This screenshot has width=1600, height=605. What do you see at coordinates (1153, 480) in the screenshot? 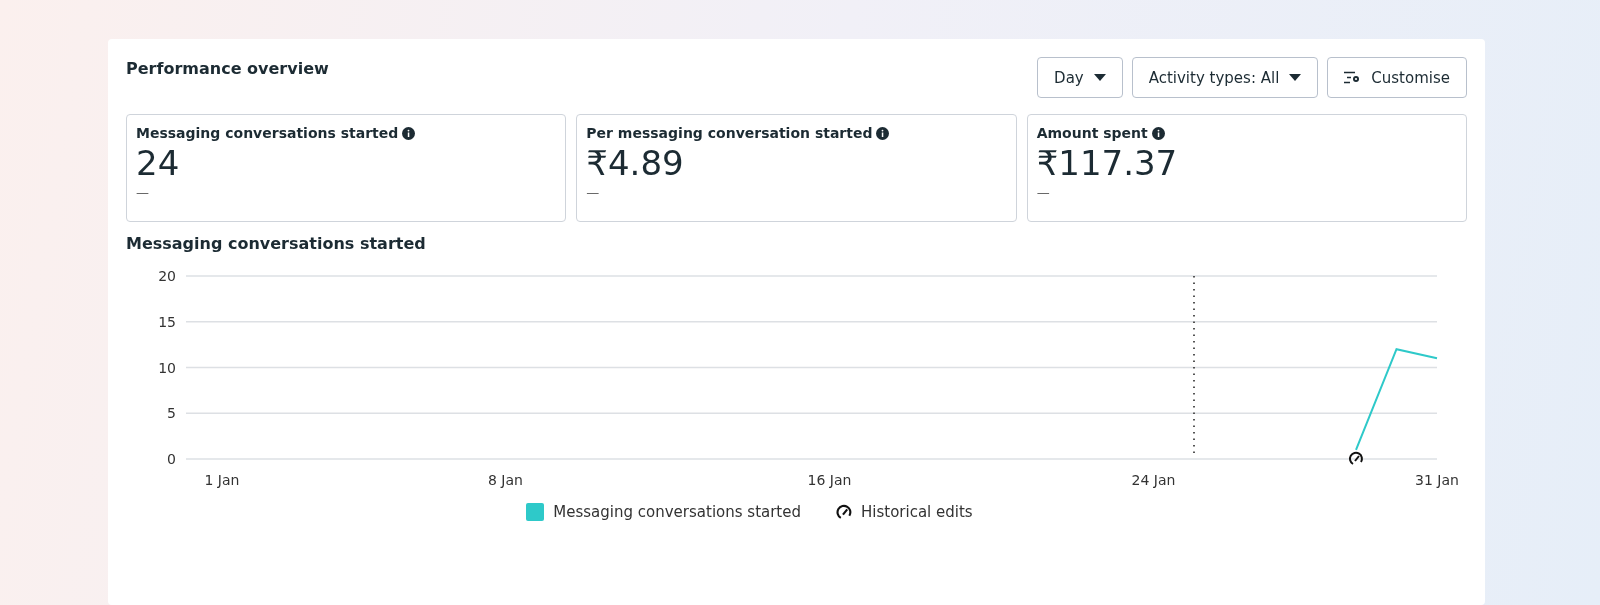
I see `x-tick-label: 24 Jan` at bounding box center [1153, 480].